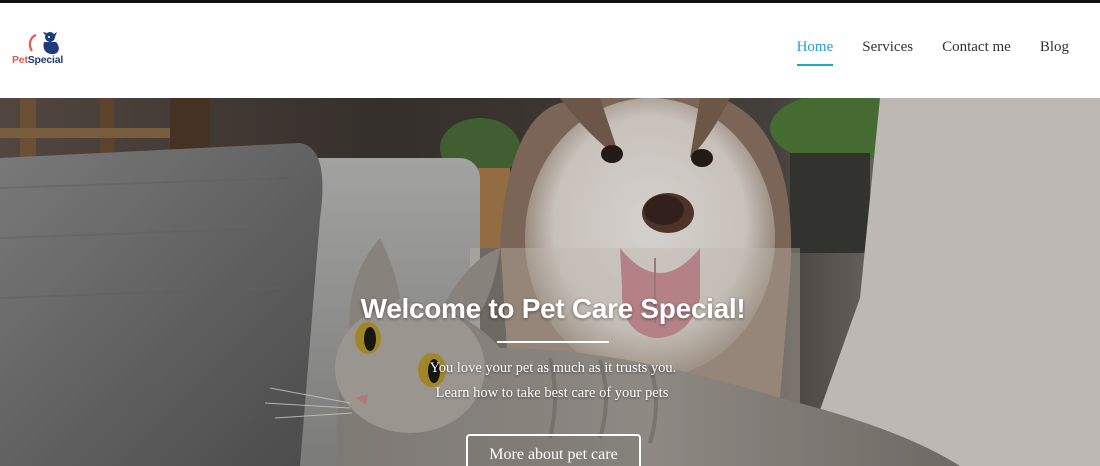 This screenshot has height=466, width=1100. I want to click on site-logo: PetSpecial, so click(43, 51).